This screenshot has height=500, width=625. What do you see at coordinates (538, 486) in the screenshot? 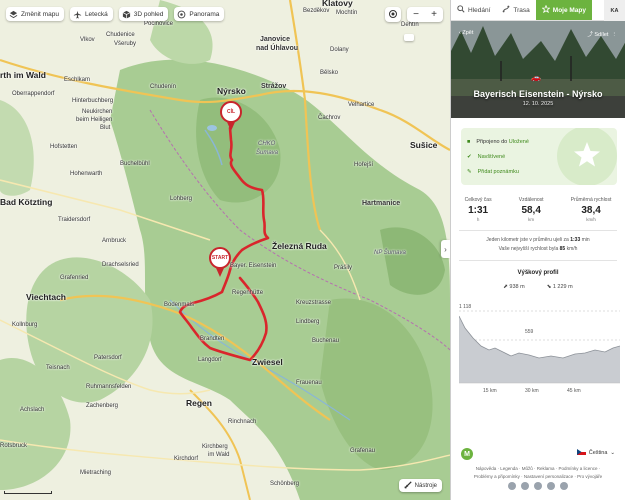
I see `instagram-icon` at bounding box center [538, 486].